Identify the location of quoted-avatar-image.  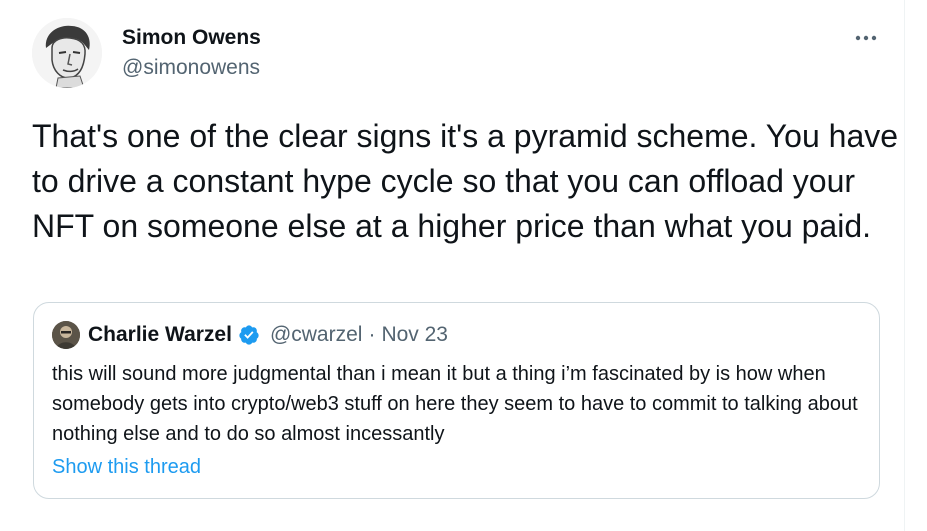
(66, 335).